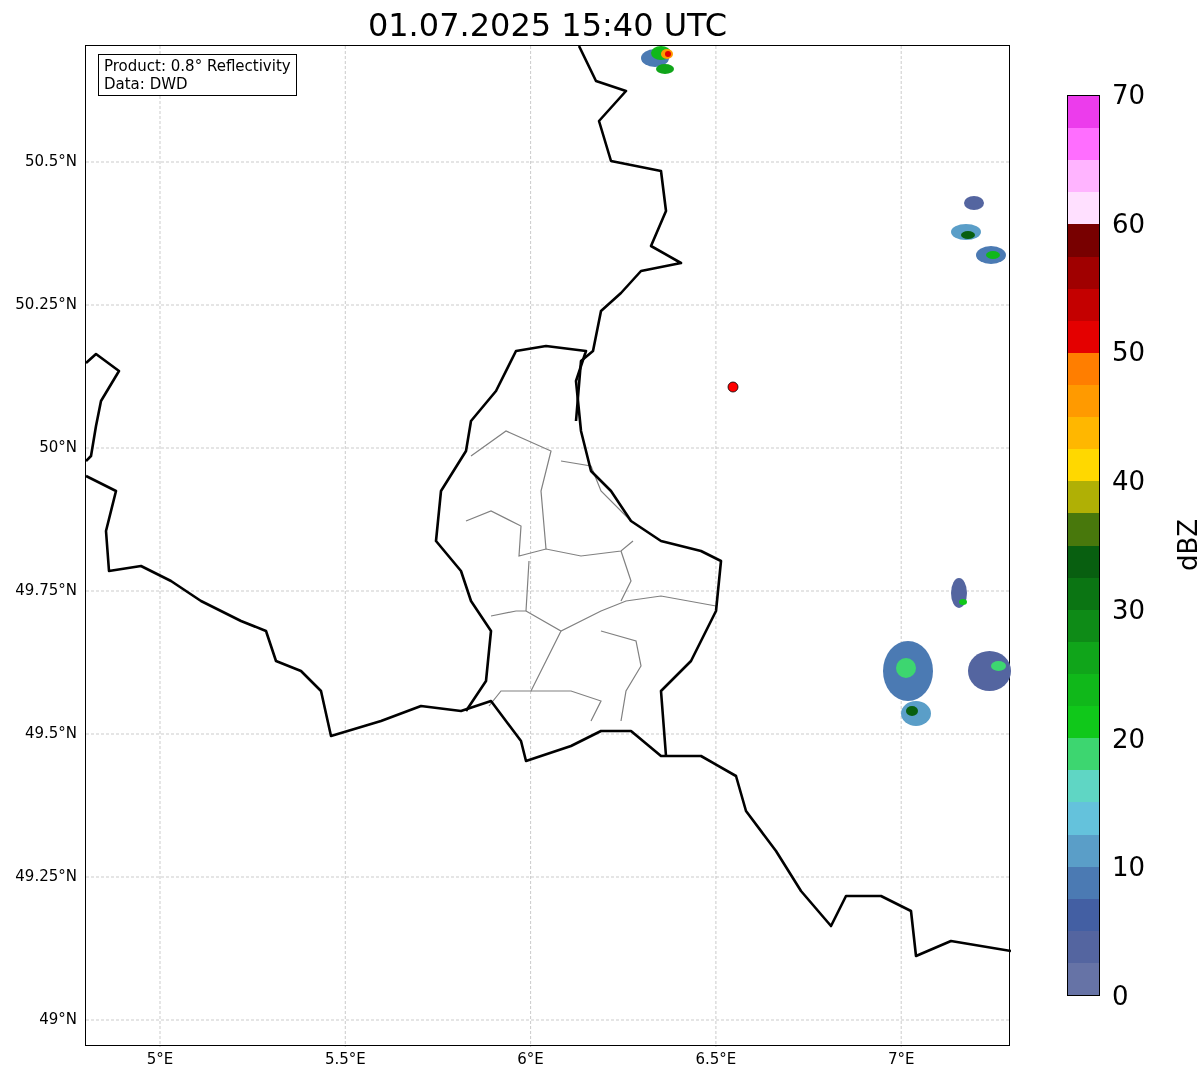 The image size is (1202, 1081). What do you see at coordinates (46, 304) in the screenshot?
I see `latitude-tick-label: 50.25°N` at bounding box center [46, 304].